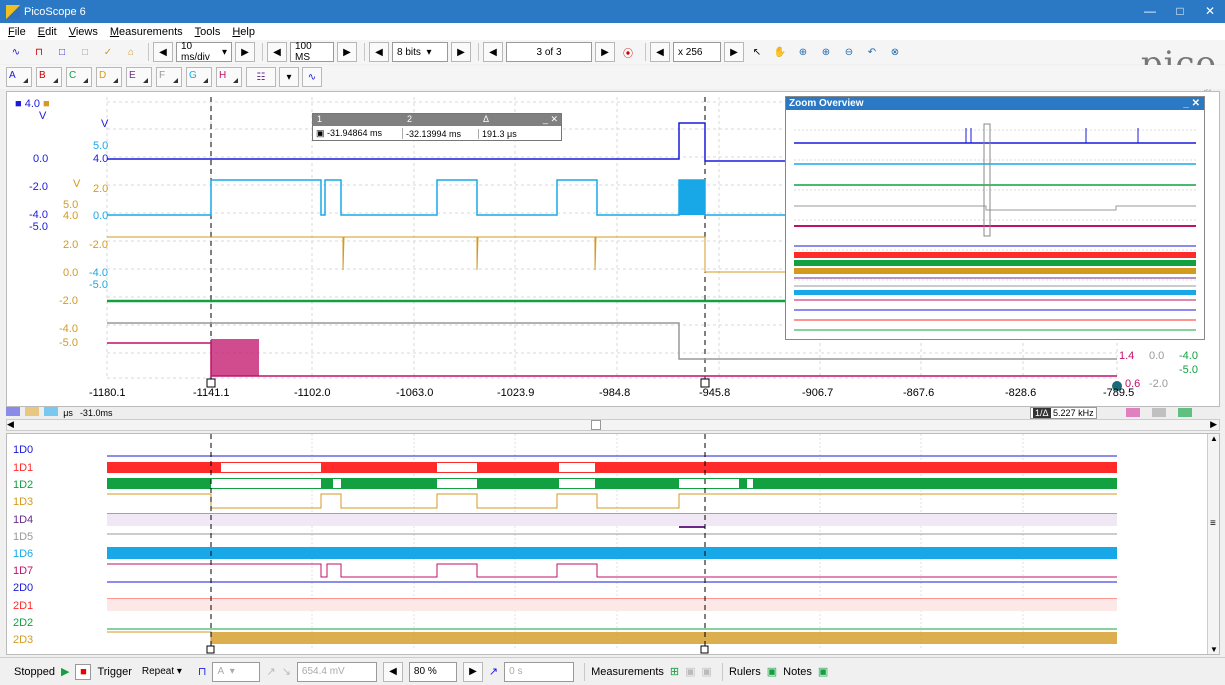 This screenshot has height=685, width=1225. What do you see at coordinates (139, 77) in the screenshot?
I see `channel-e-button: E` at bounding box center [139, 77].